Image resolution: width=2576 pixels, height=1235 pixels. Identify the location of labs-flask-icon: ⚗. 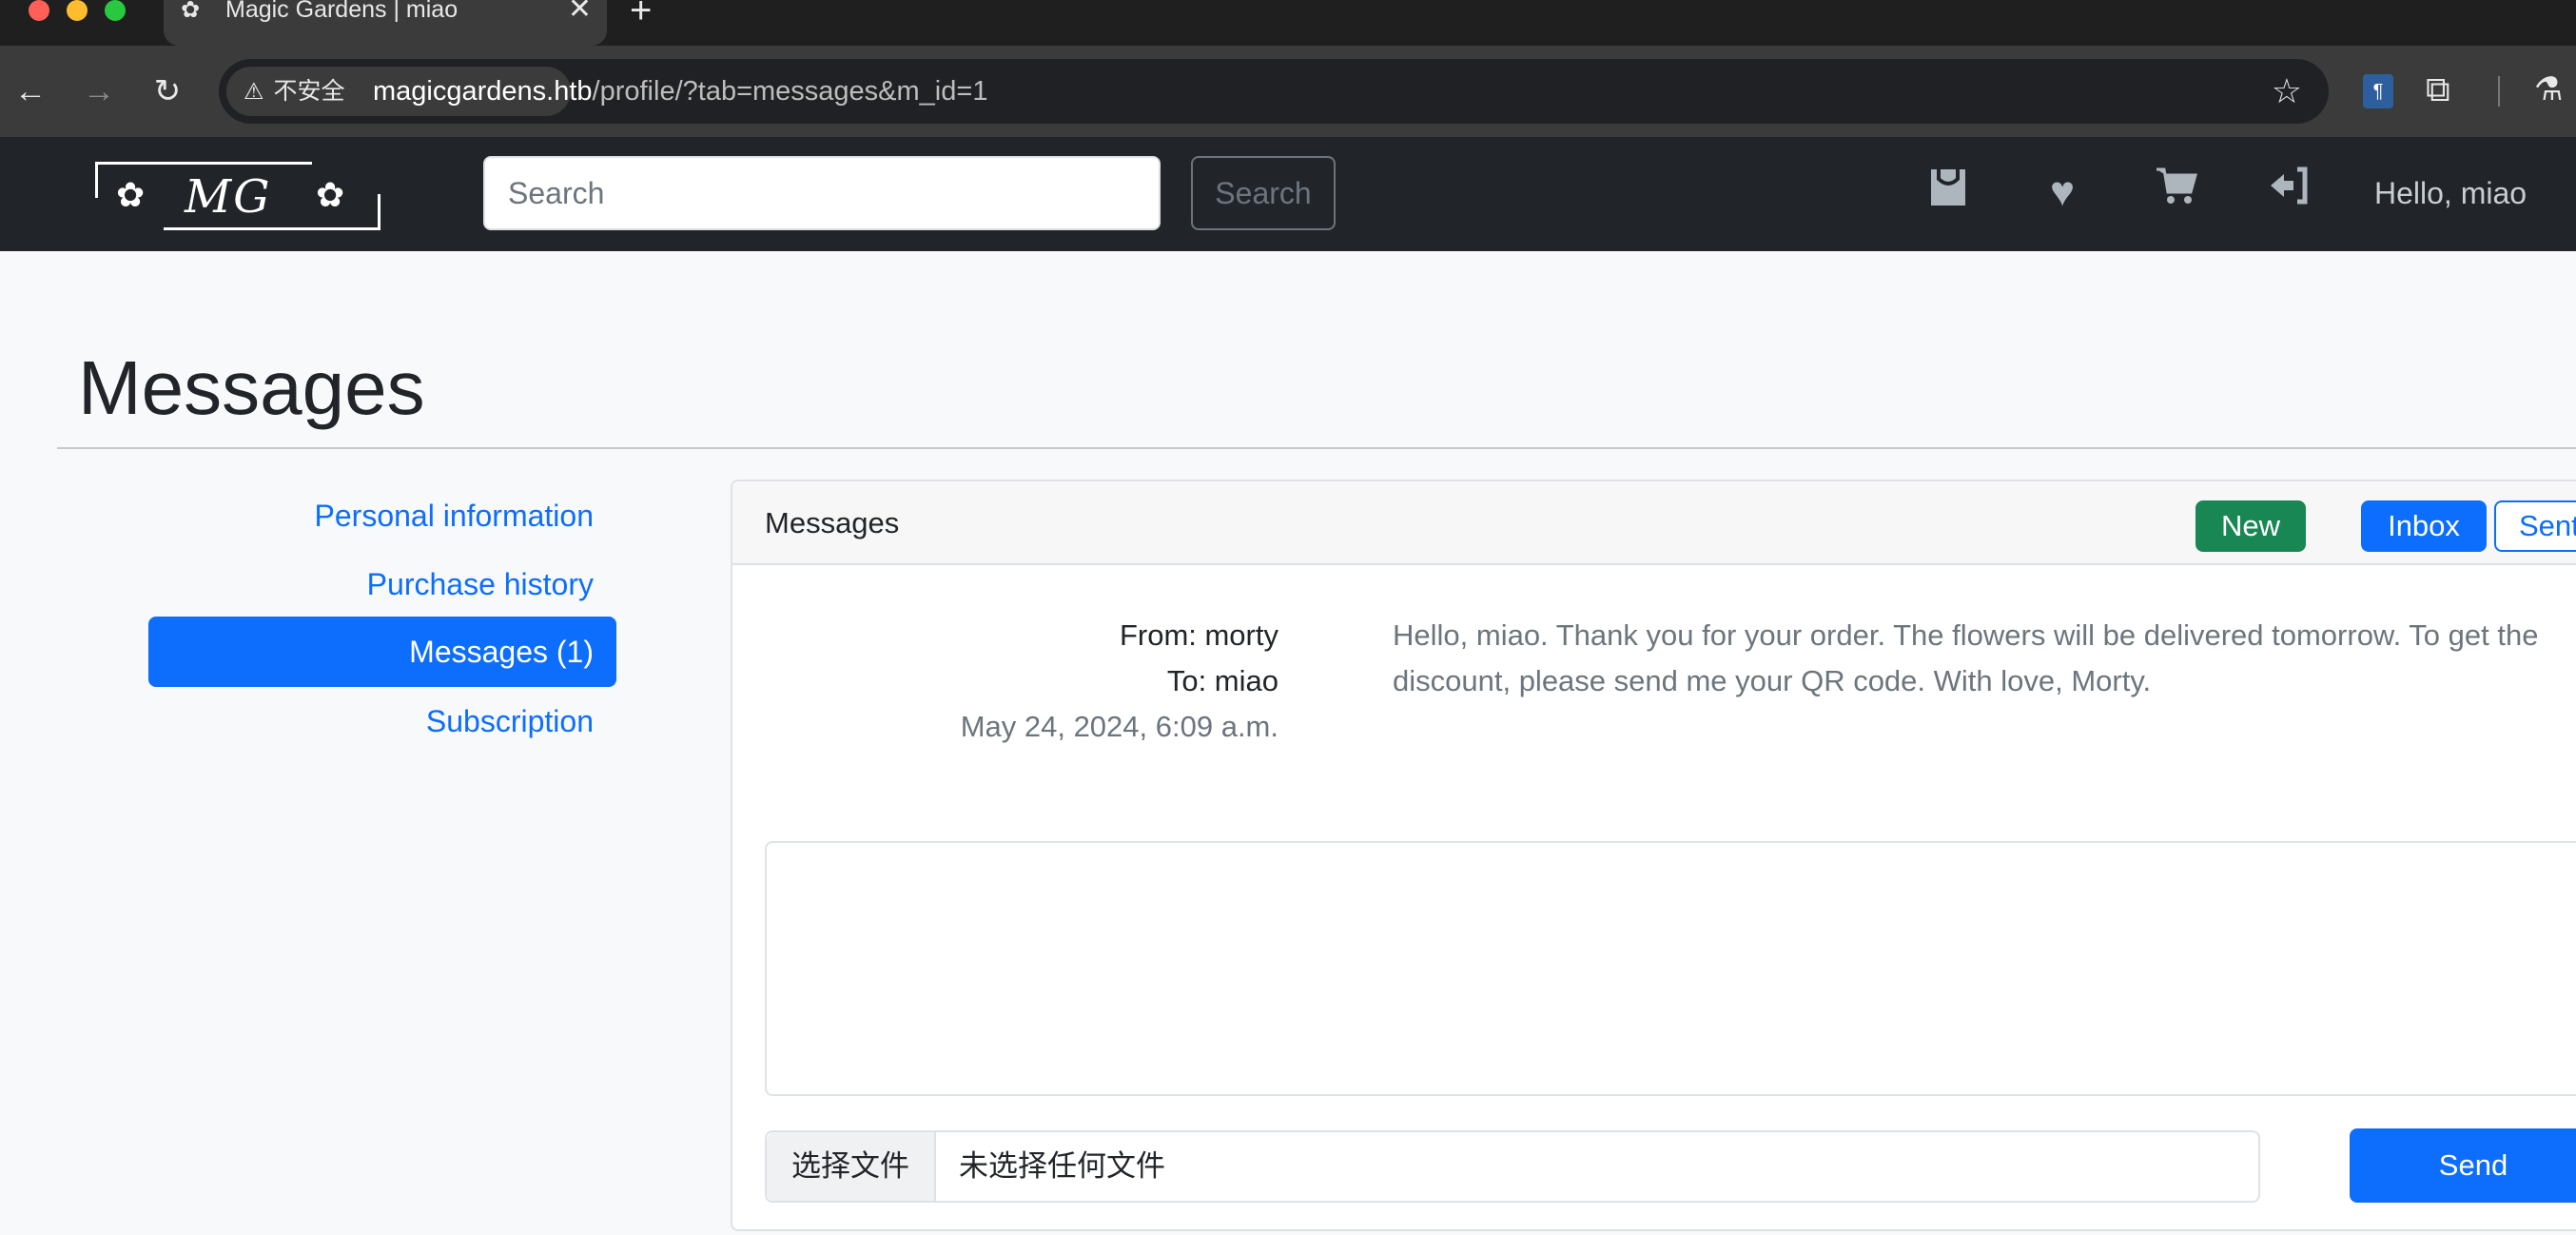
(2549, 89).